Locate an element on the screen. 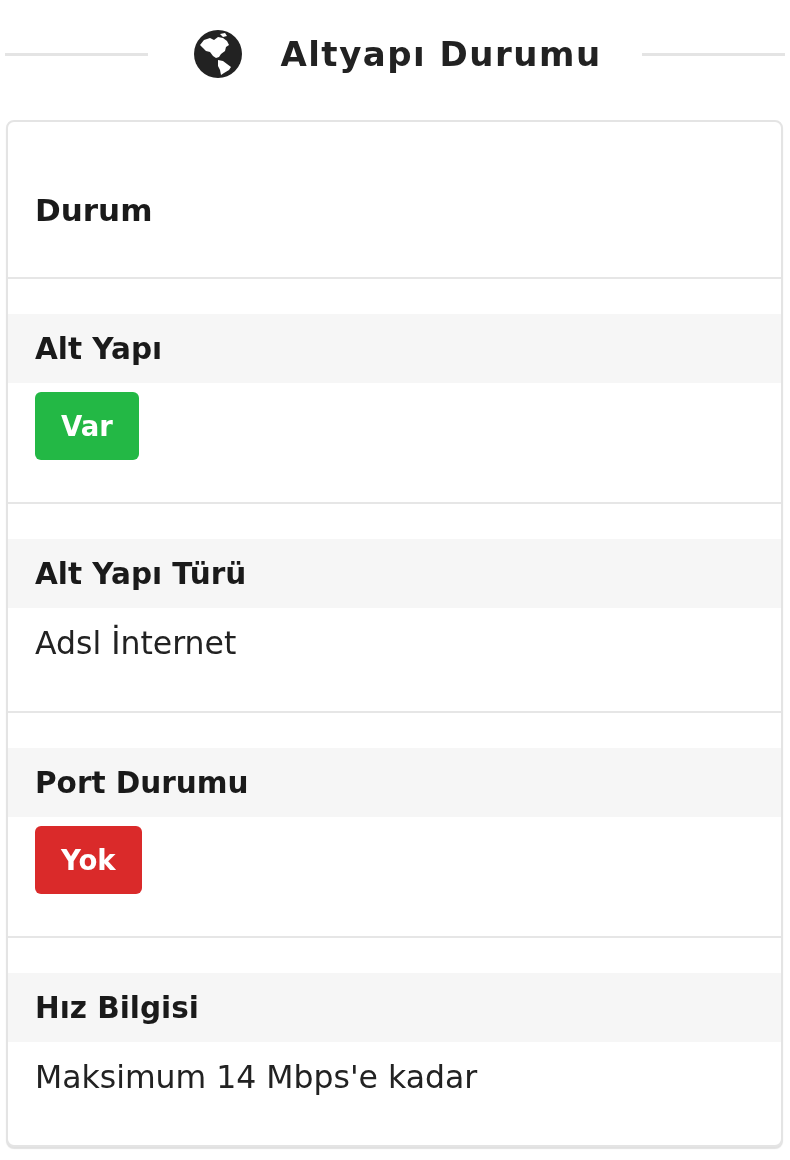  status-badge: Var is located at coordinates (87, 426).